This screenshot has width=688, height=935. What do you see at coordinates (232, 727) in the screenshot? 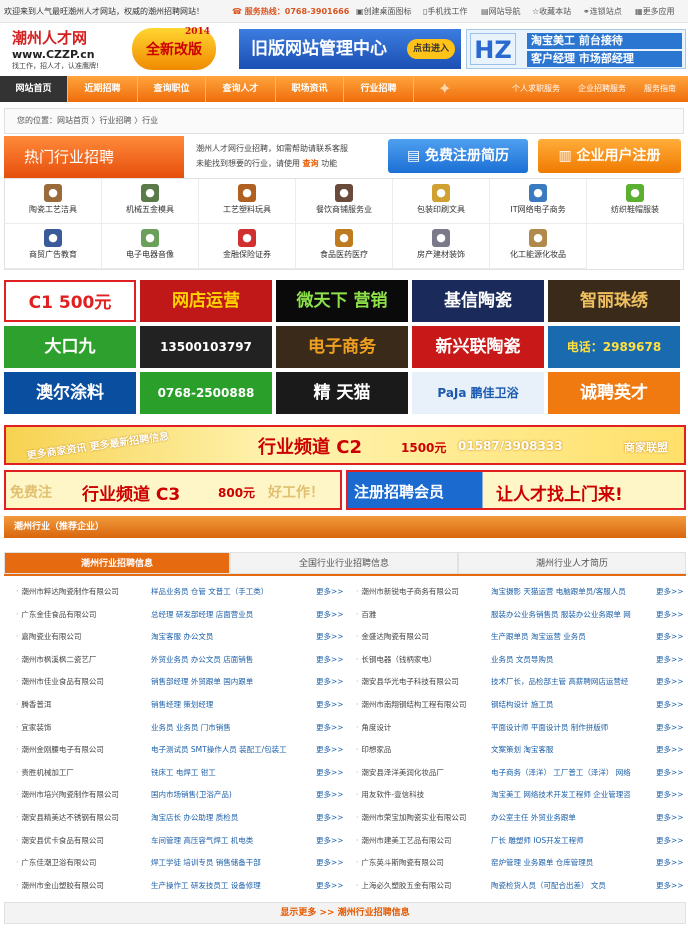
I see `job-links: 业务员 业务员 门市销售` at bounding box center [232, 727].